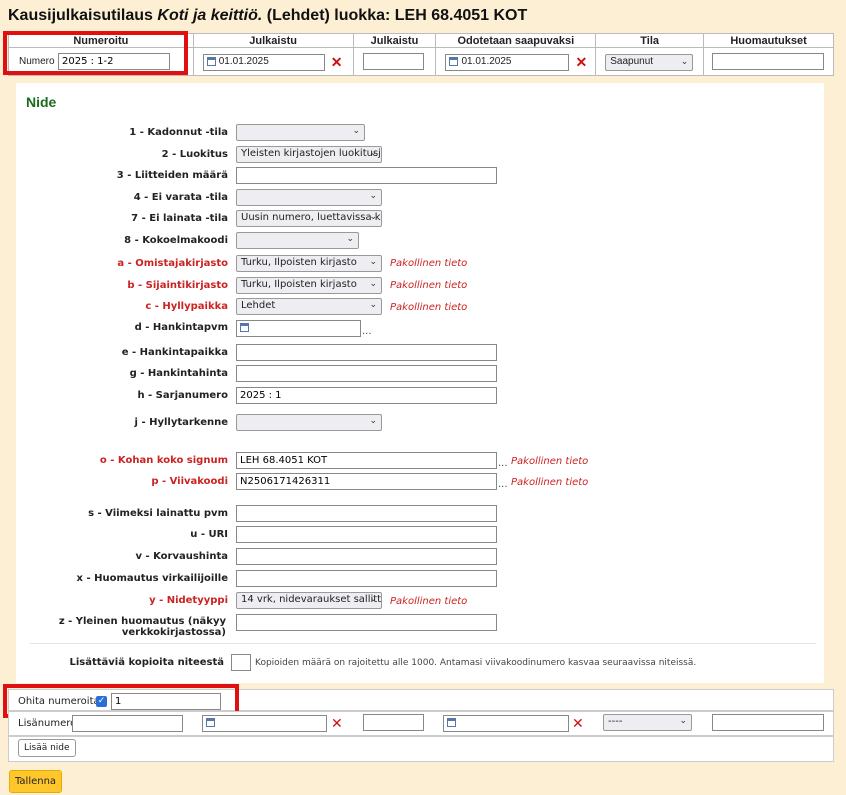  I want to click on extra-status-select: ---- ⌄, so click(647, 722).